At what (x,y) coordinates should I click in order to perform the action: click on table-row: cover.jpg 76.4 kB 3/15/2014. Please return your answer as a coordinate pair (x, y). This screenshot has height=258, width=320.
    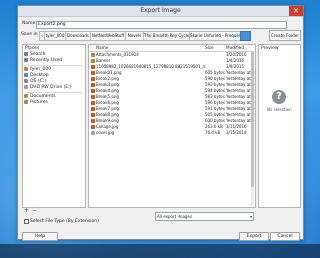
    Looking at the image, I should click on (172, 133).